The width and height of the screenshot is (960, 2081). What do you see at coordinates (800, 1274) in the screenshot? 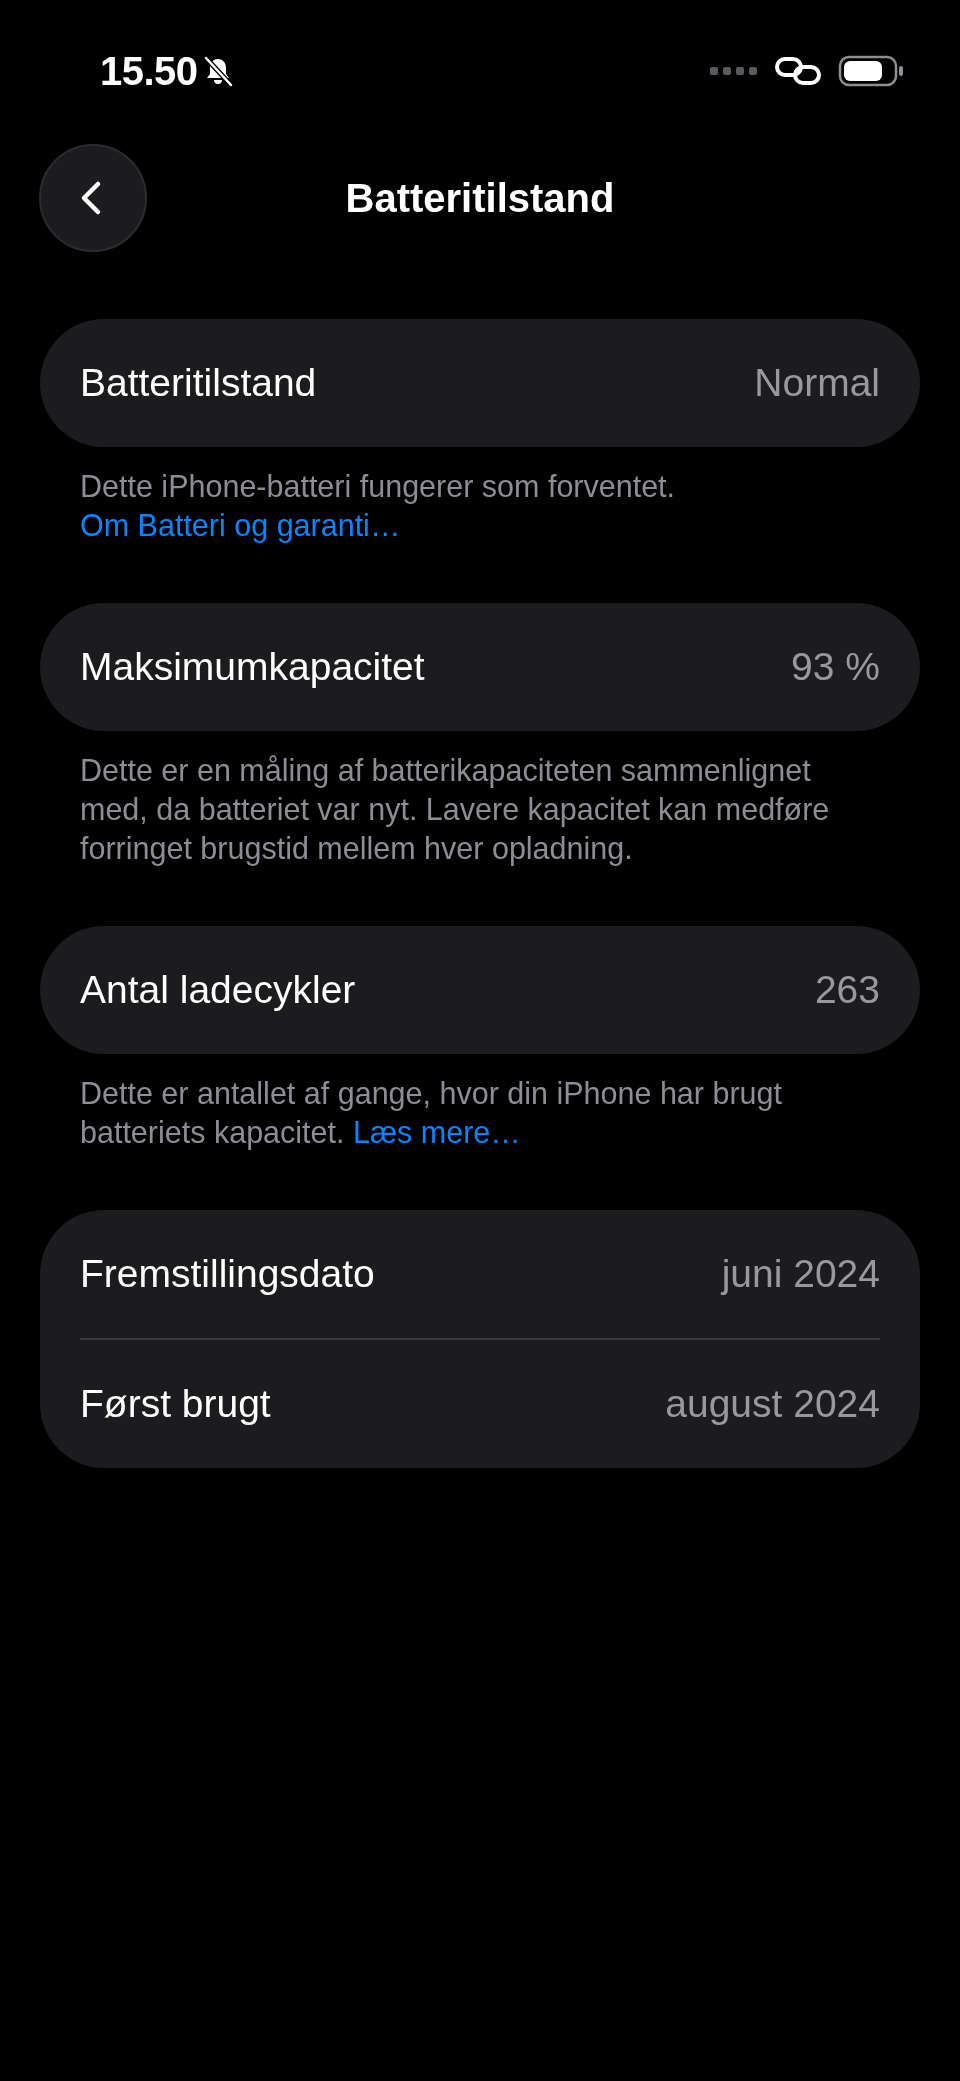
I see `row-value: juni 2024` at bounding box center [800, 1274].